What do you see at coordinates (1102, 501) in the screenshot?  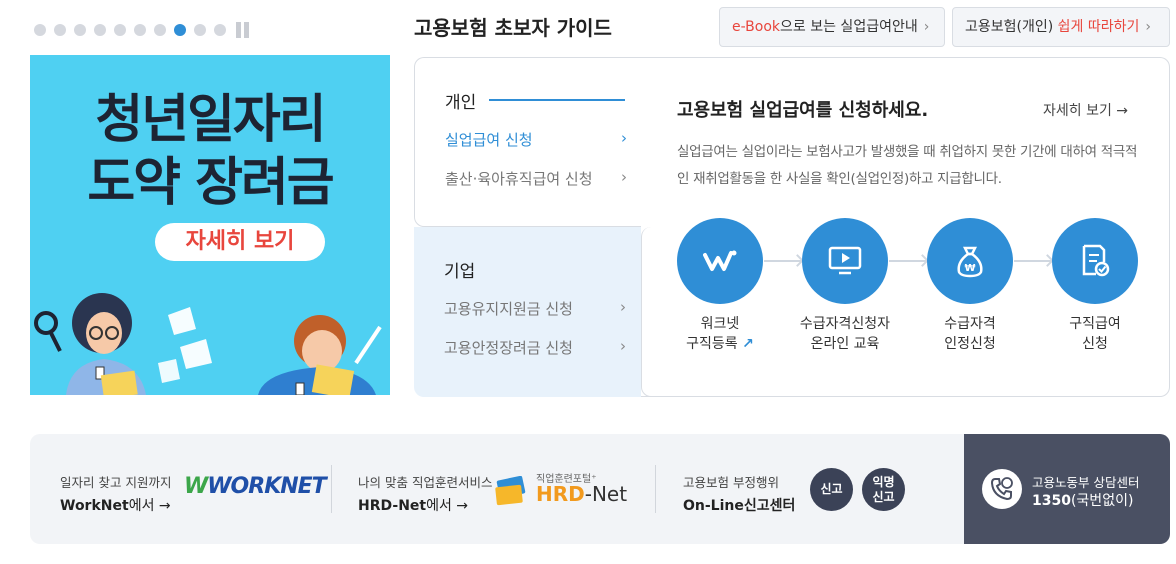 I see `call-suffix: (국번없이)` at bounding box center [1102, 501].